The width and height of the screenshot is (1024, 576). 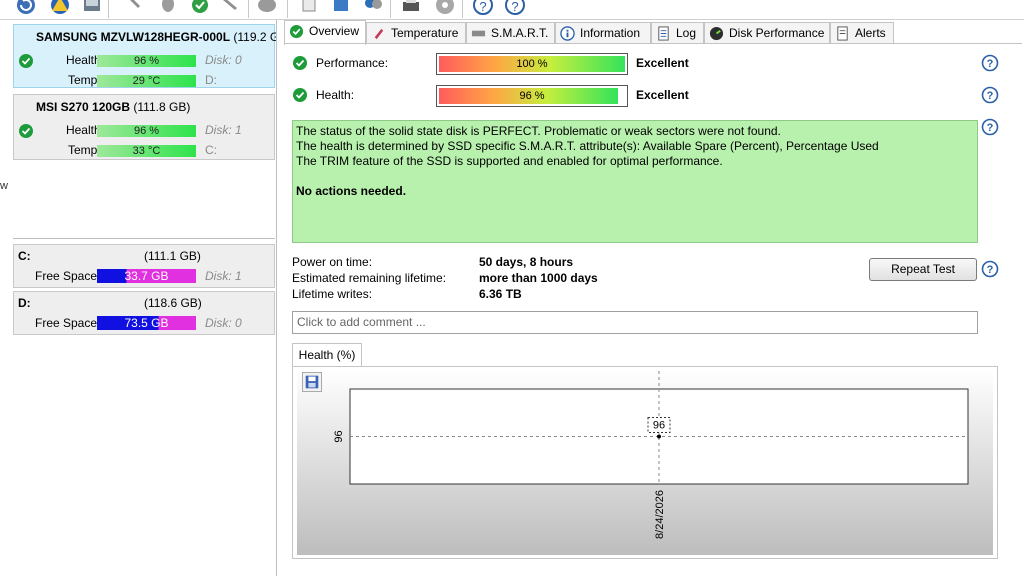 What do you see at coordinates (660, 514) in the screenshot?
I see `x-tick-label: 8/24/2026` at bounding box center [660, 514].